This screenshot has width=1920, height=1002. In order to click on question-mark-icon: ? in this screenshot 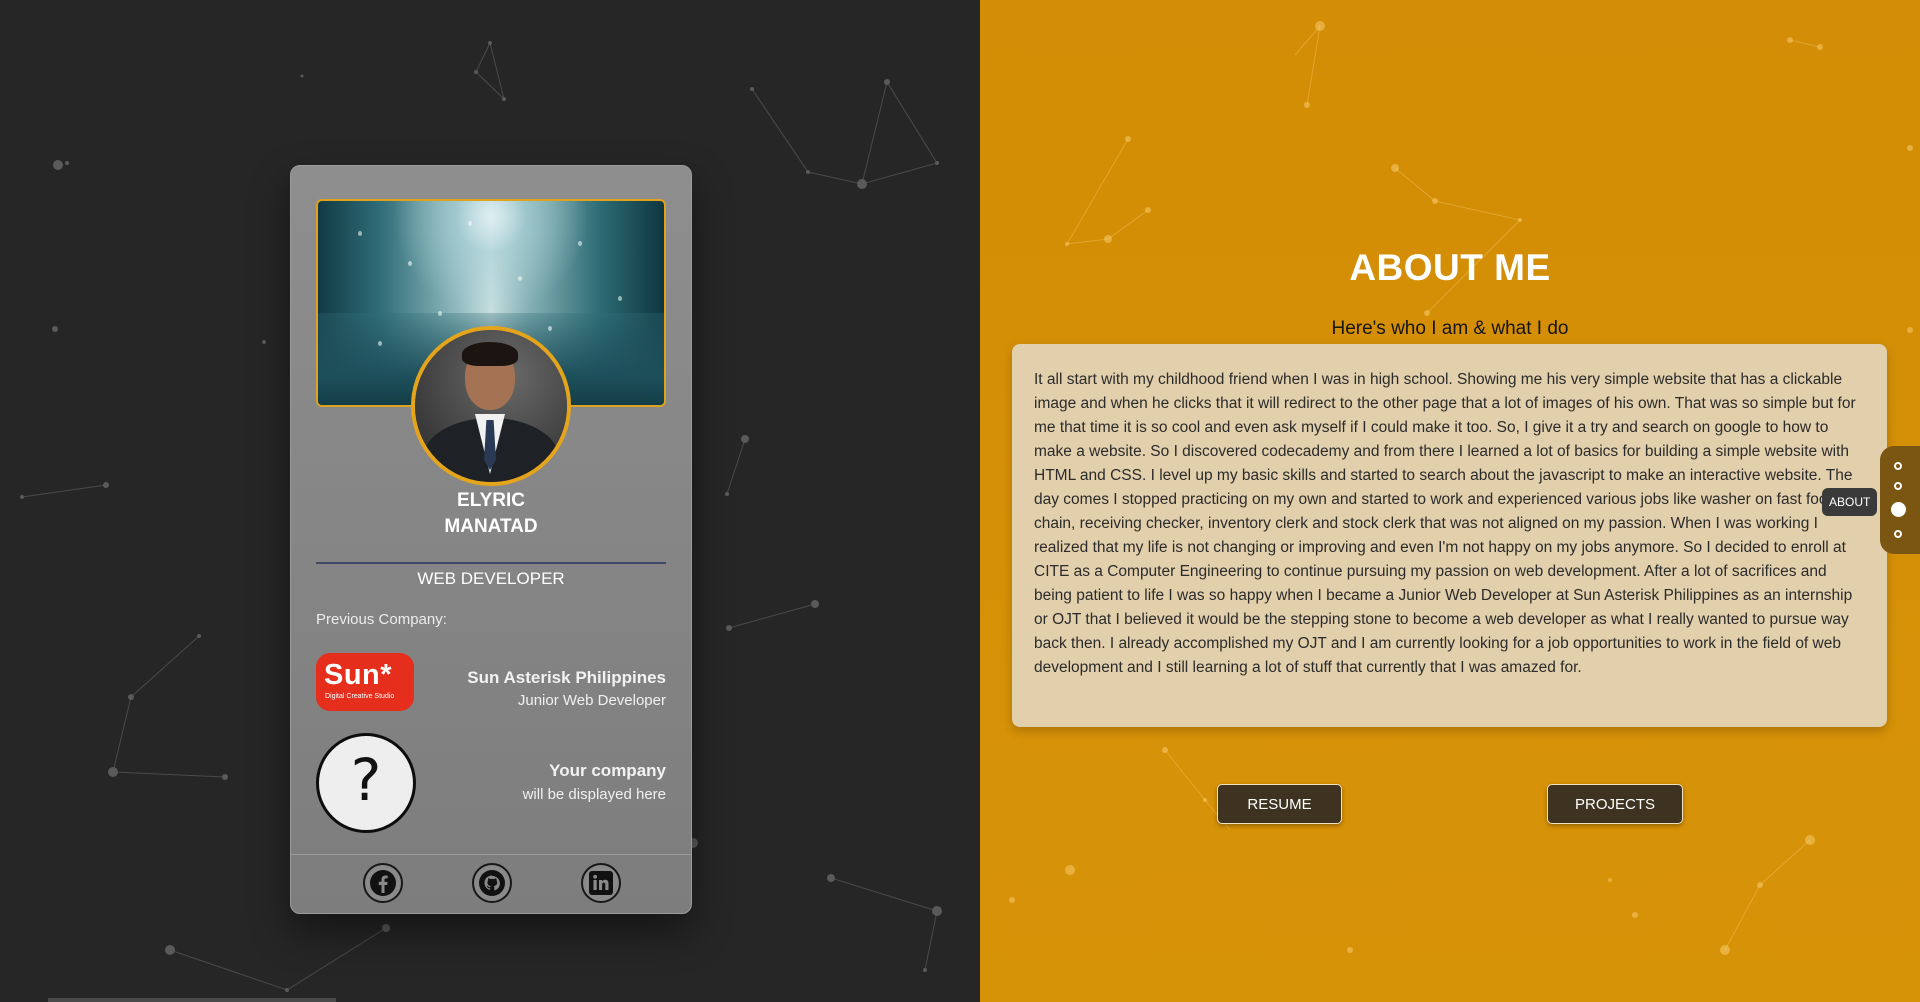, I will do `click(366, 783)`.